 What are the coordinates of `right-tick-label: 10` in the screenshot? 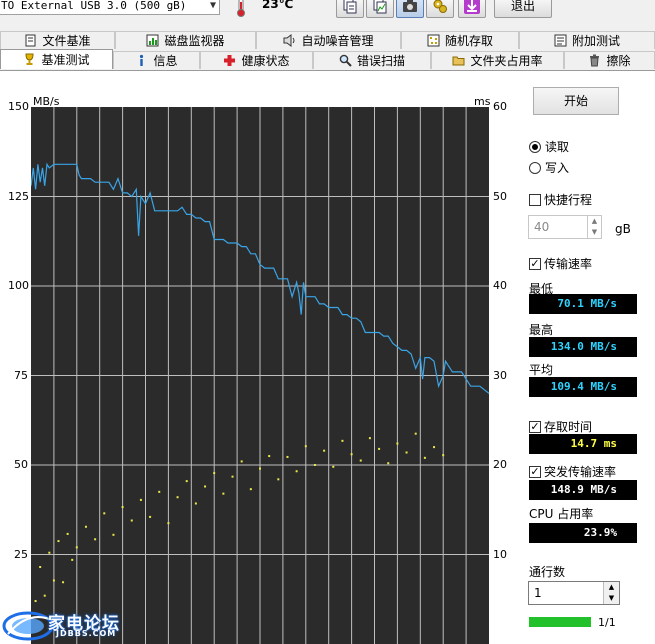 It's located at (500, 554).